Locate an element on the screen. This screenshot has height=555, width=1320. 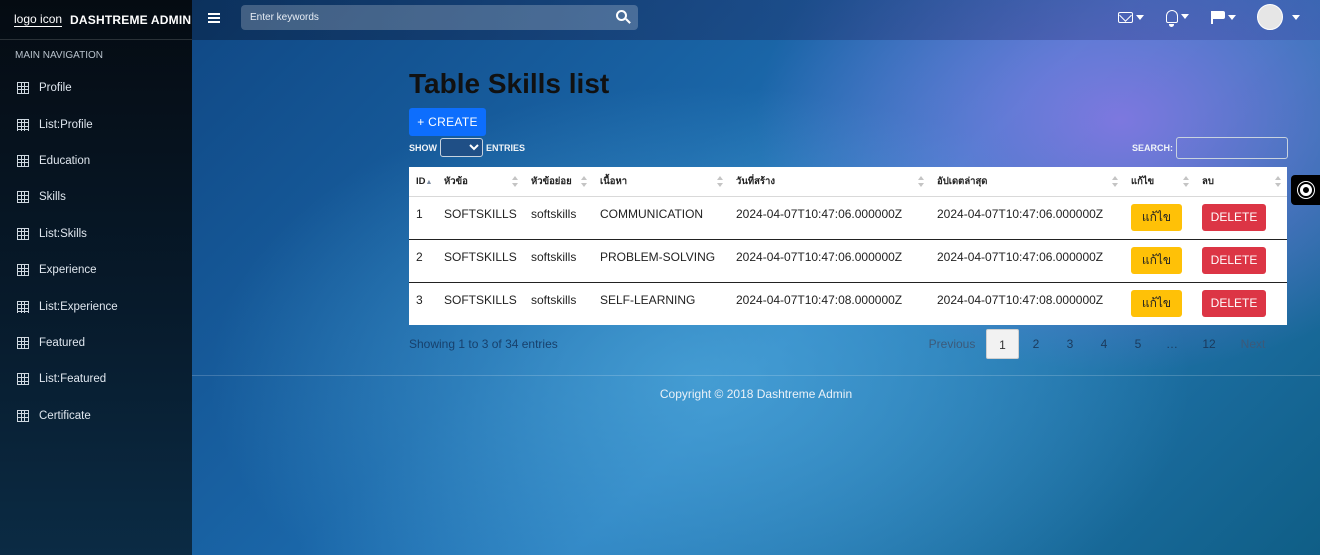
pagination-next: Next is located at coordinates (1253, 344).